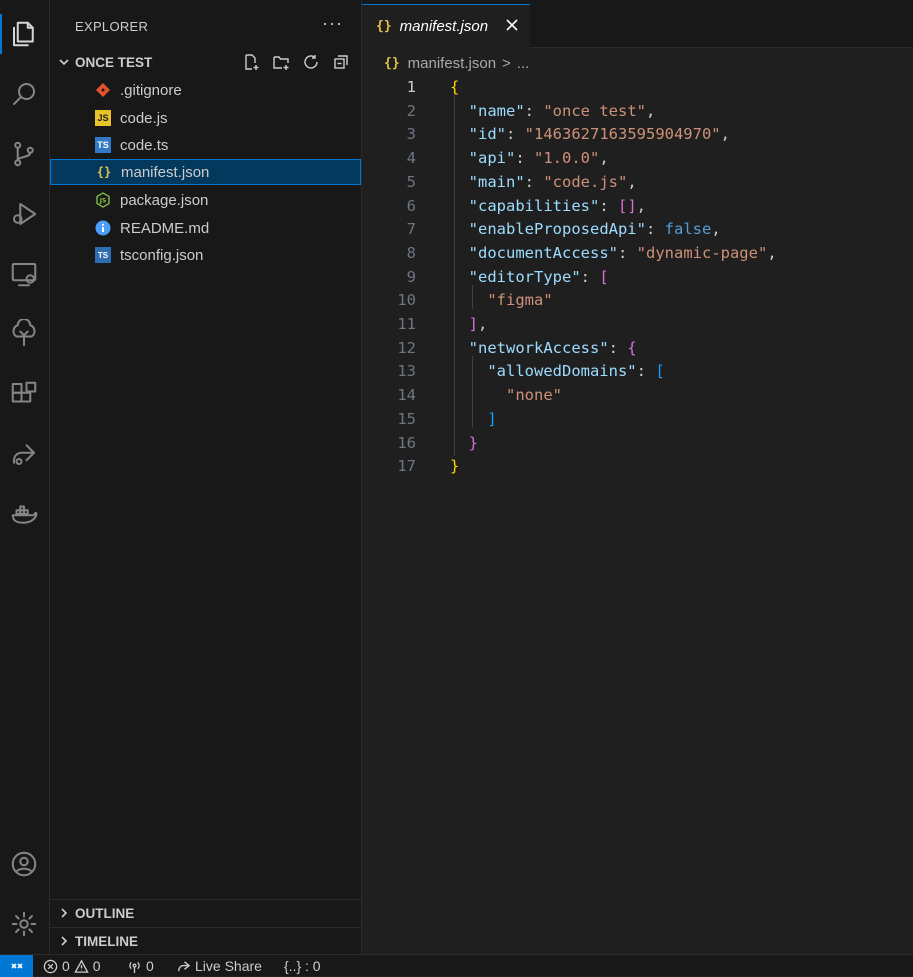 The width and height of the screenshot is (913, 977). What do you see at coordinates (487, 134) in the screenshot?
I see `json-key: "id"` at bounding box center [487, 134].